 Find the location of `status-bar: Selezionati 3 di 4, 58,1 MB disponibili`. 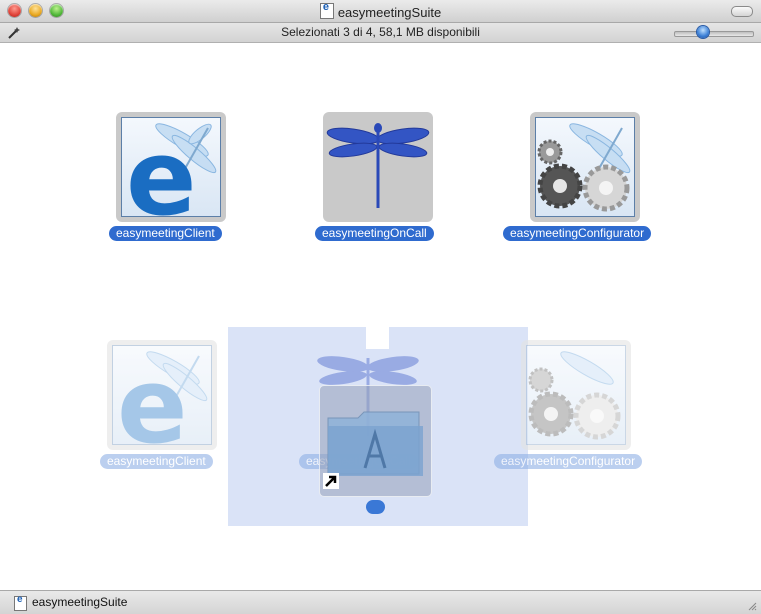

status-bar: Selezionati 3 di 4, 58,1 MB disponibili is located at coordinates (380, 33).